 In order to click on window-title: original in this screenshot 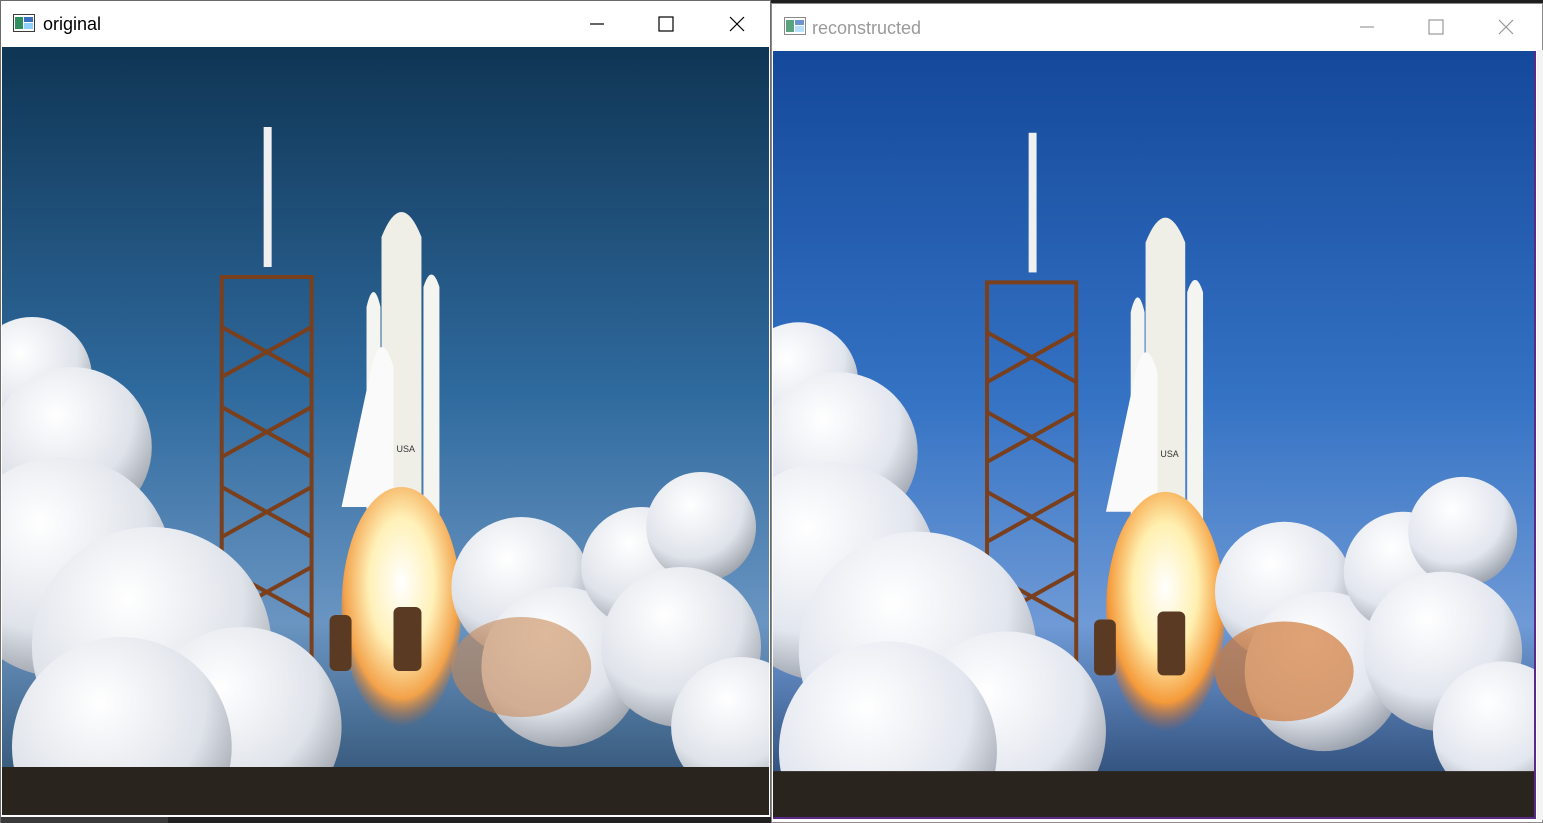, I will do `click(72, 24)`.